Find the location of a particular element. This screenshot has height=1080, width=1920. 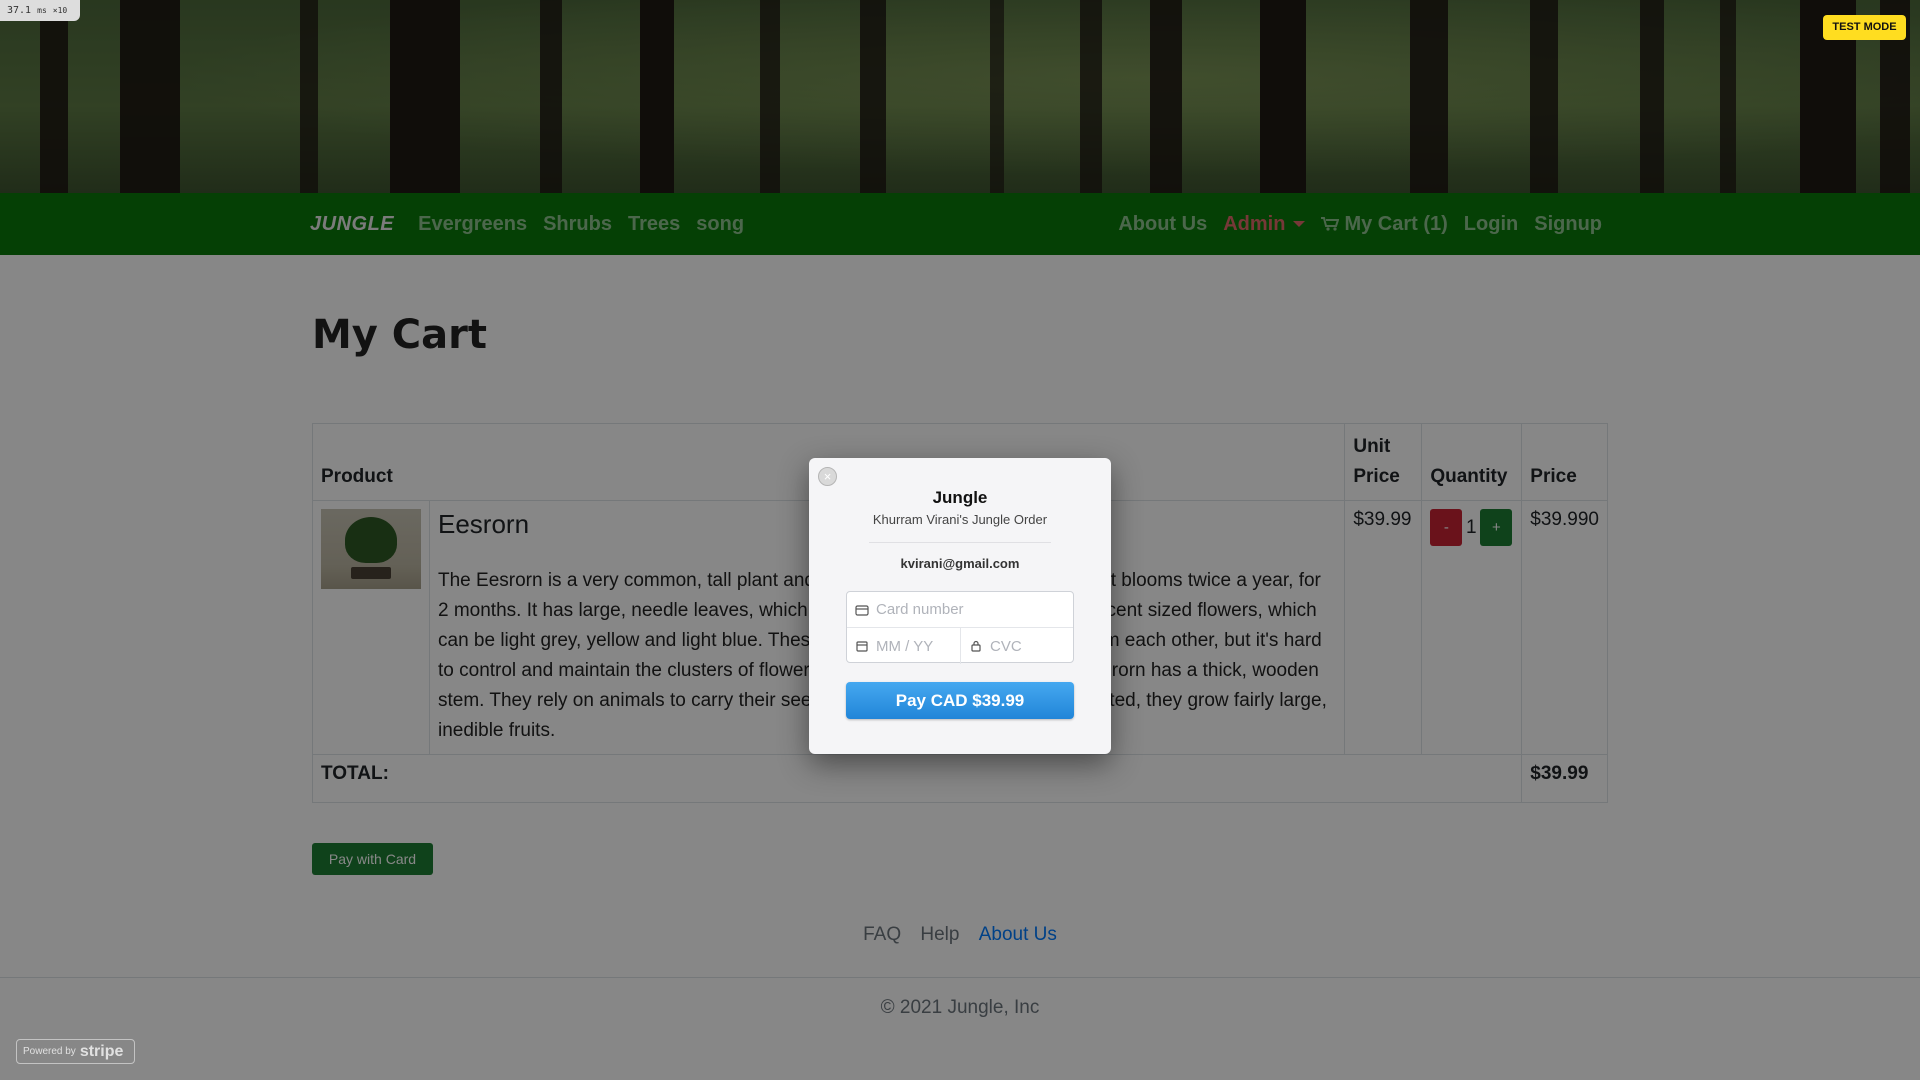

cvc-field: CVC is located at coordinates (1016, 646).